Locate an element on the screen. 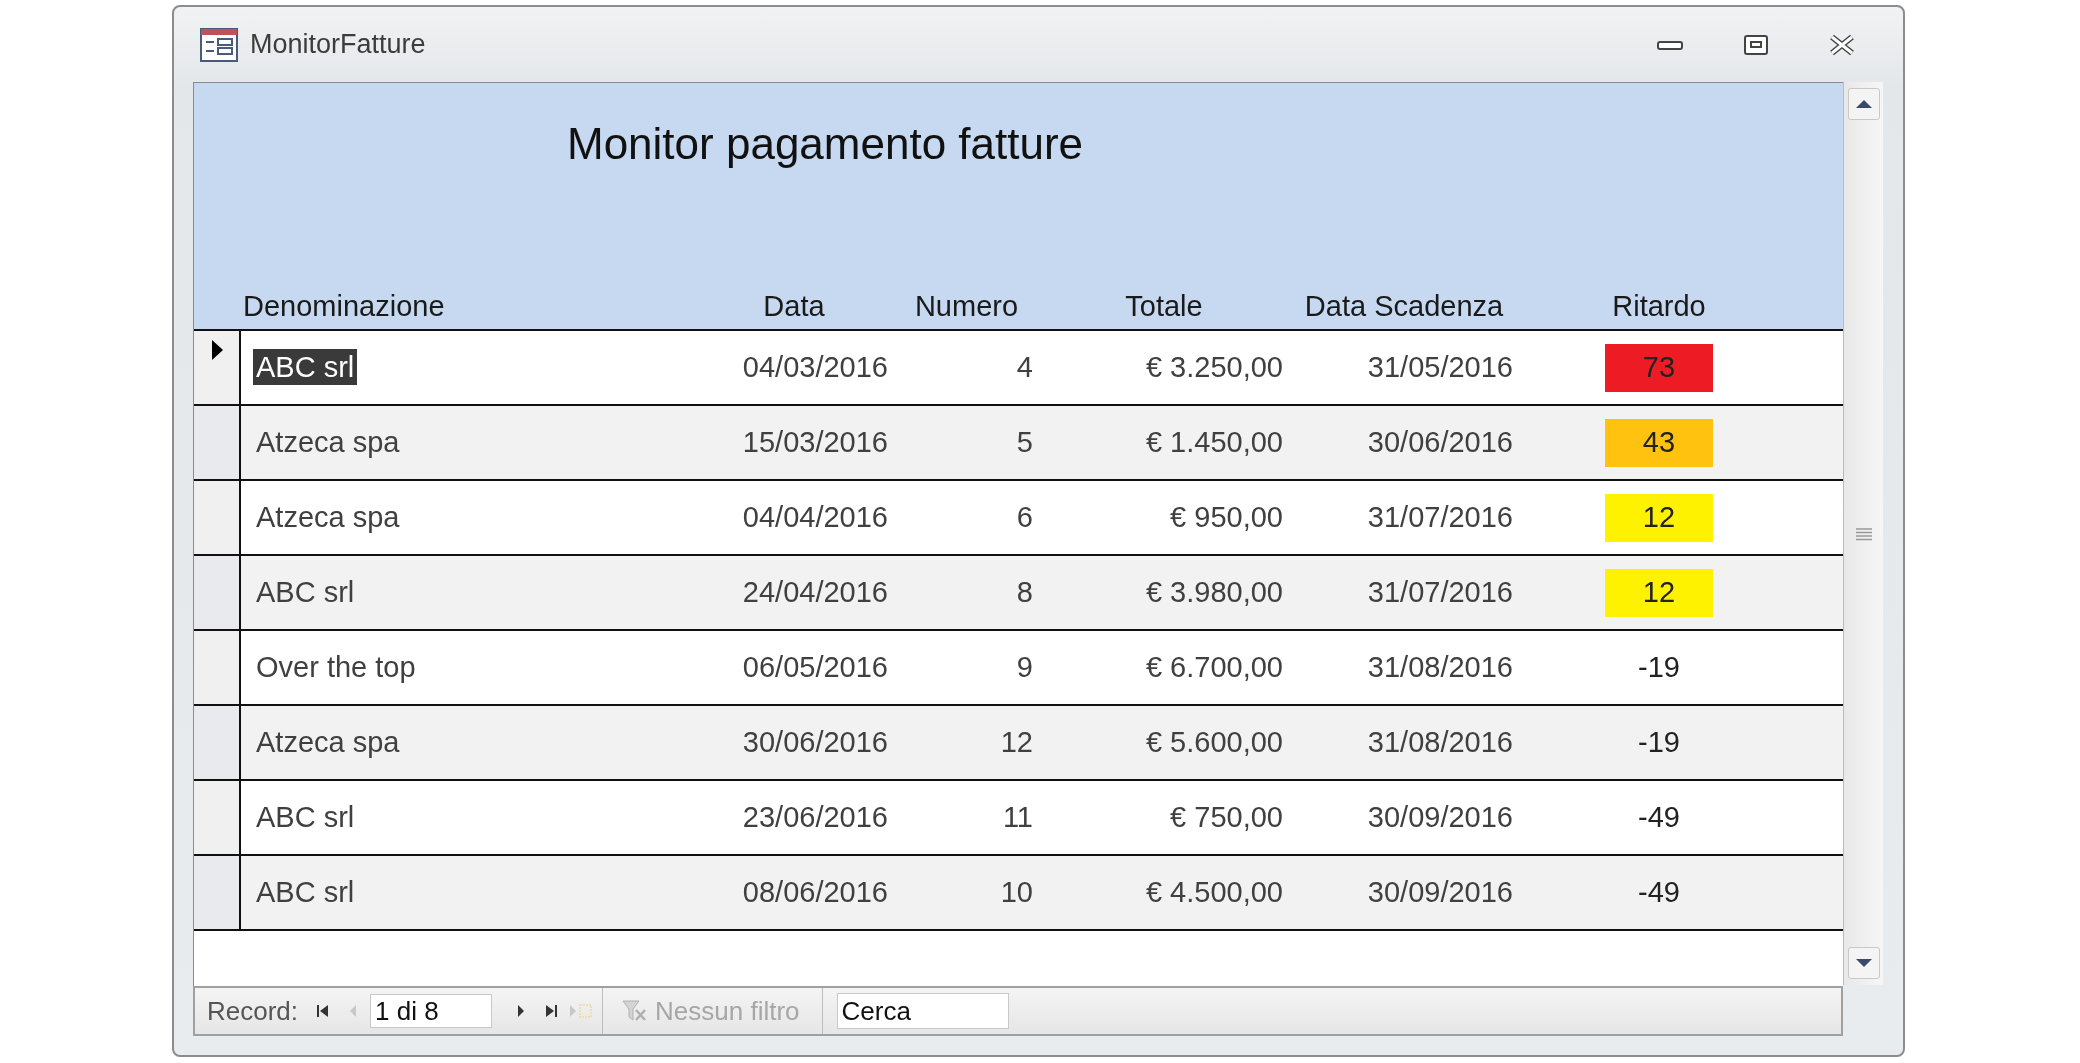 The height and width of the screenshot is (1063, 2080). table-cell-text: 4 is located at coordinates (1024, 367).